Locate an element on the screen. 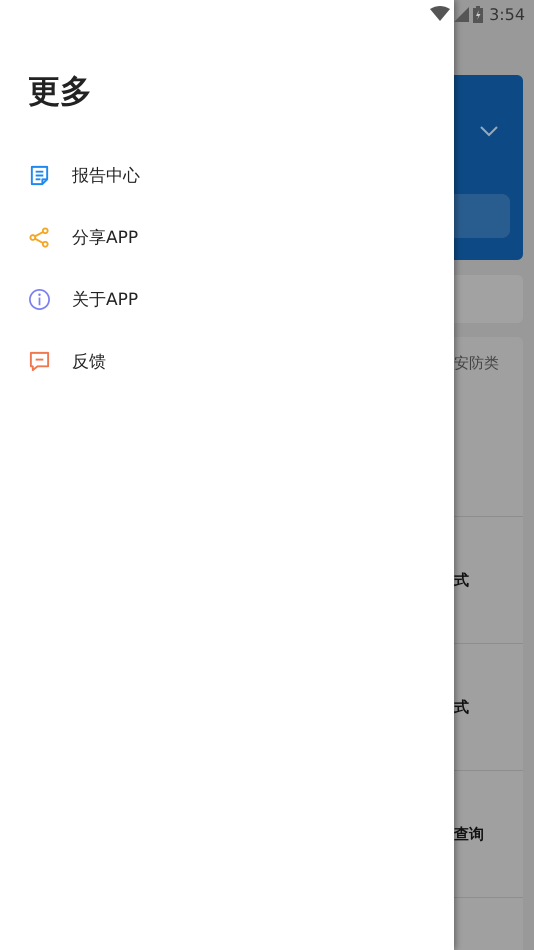 The width and height of the screenshot is (534, 950). menu-item: 关于APP is located at coordinates (83, 299).